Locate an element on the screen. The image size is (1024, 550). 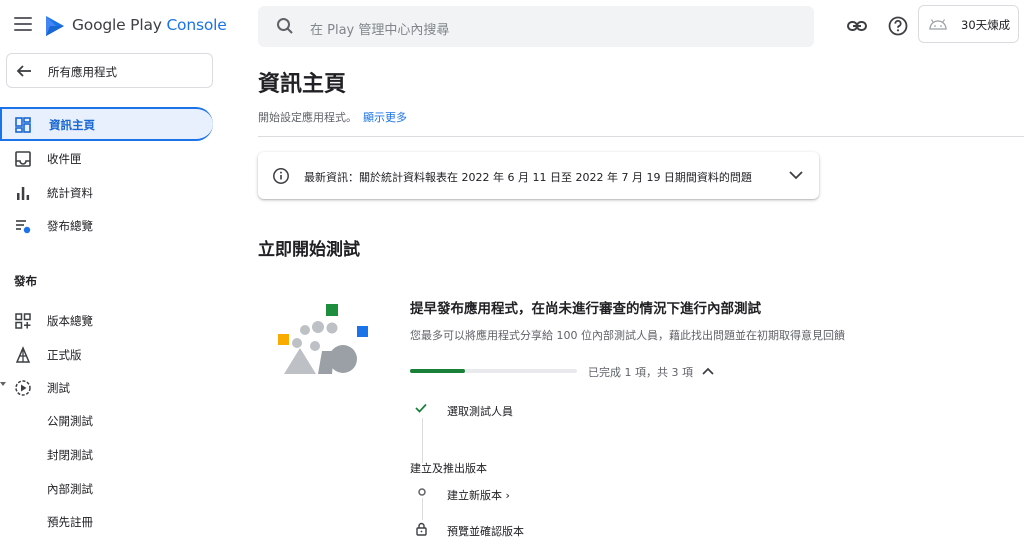
sidebar-item-label: 資訊主頁 is located at coordinates (72, 125).